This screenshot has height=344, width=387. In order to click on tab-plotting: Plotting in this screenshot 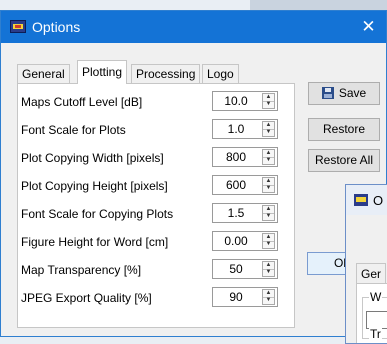, I will do `click(102, 72)`.